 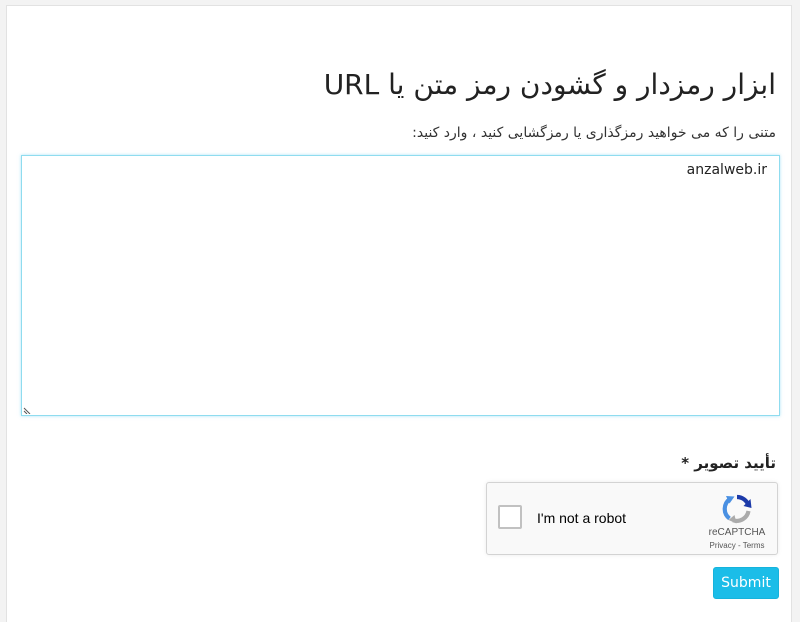 I want to click on recaptcha-privacy-link: Privacy, so click(x=723, y=545).